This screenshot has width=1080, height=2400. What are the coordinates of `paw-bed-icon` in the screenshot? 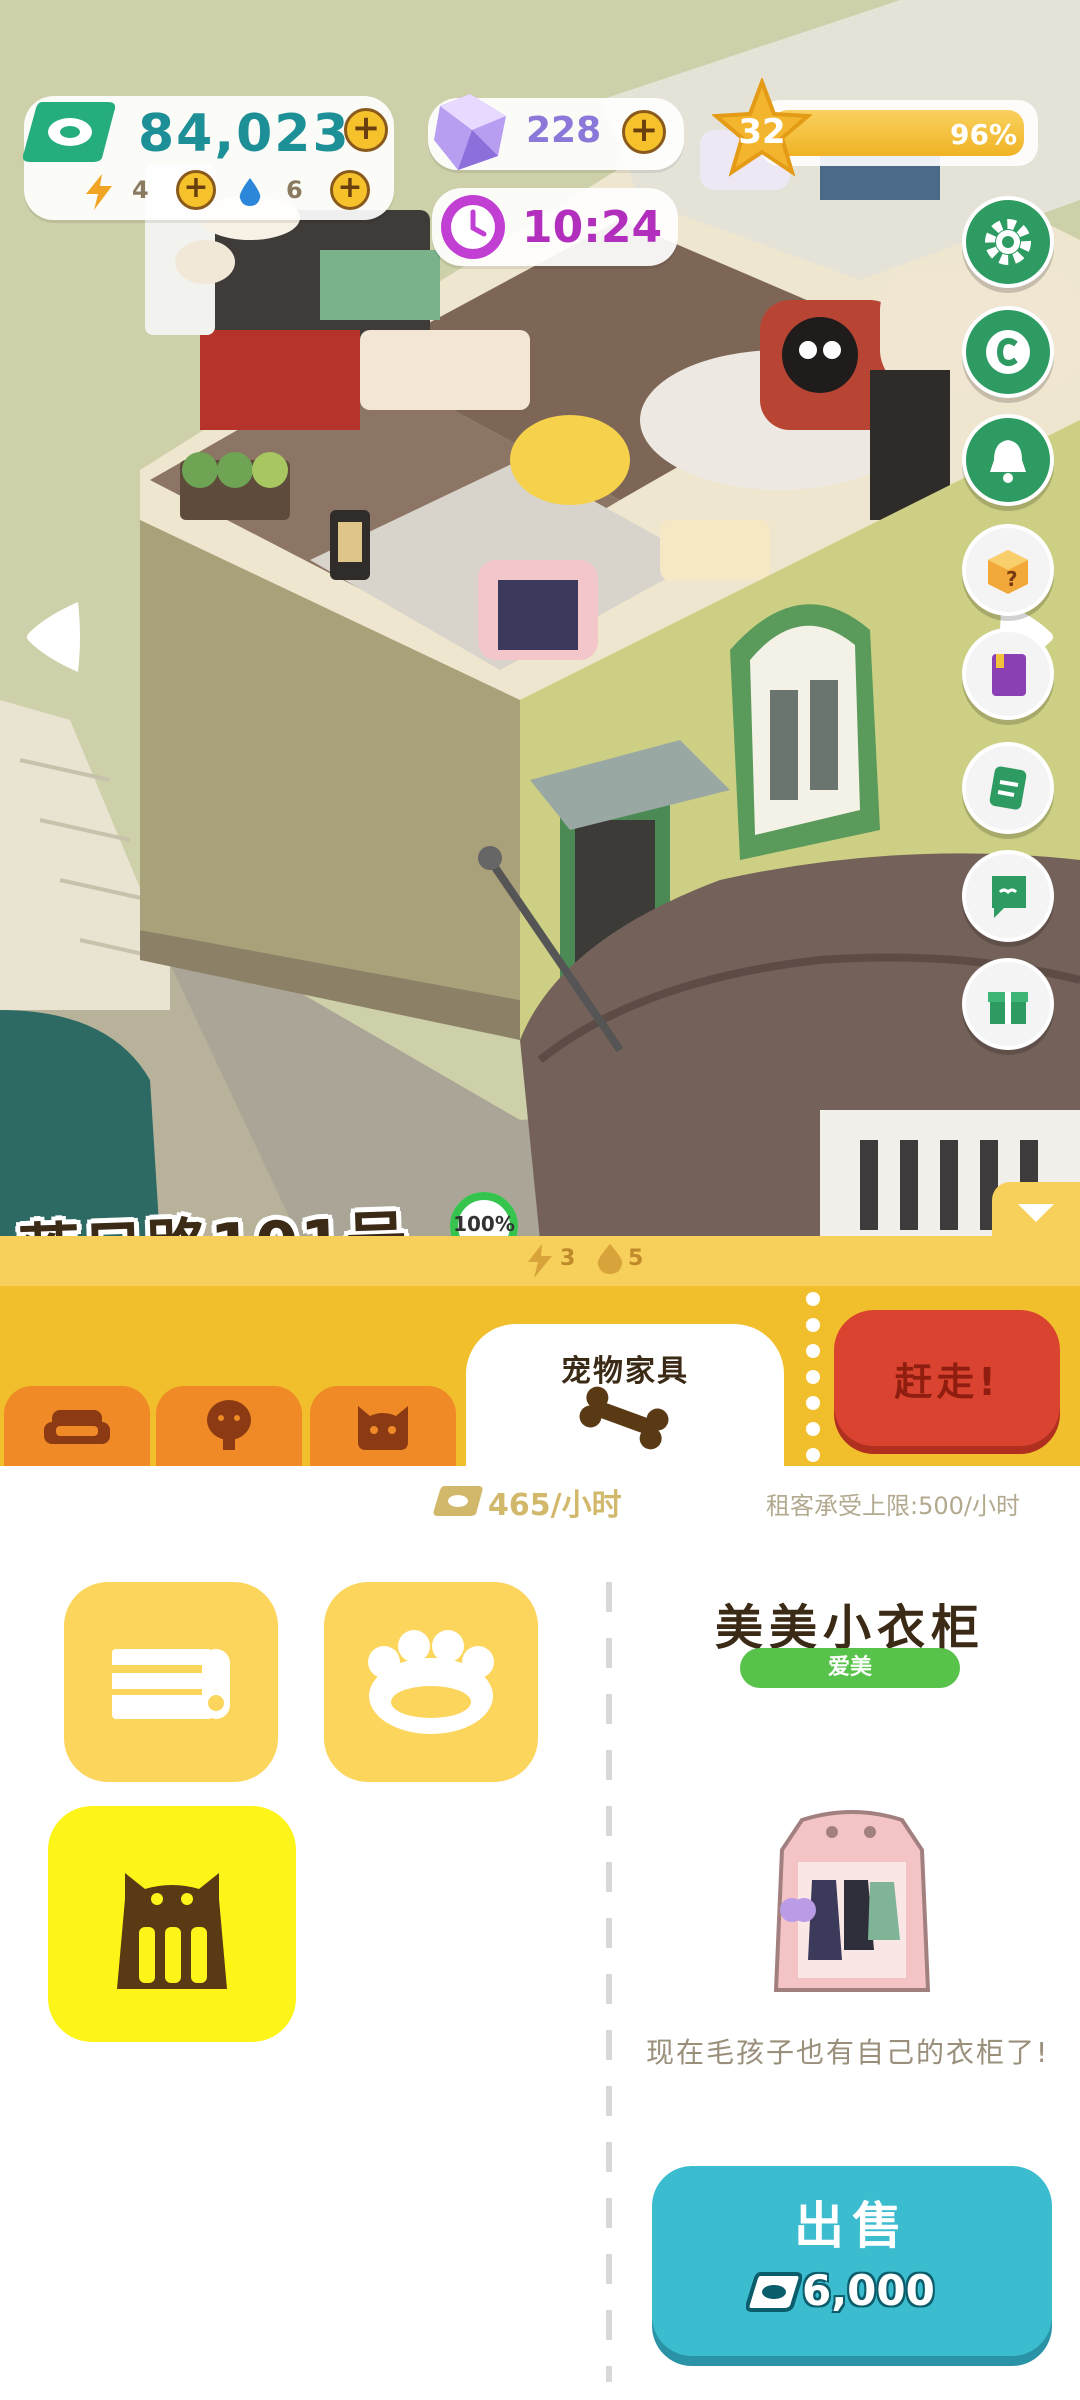 It's located at (431, 1682).